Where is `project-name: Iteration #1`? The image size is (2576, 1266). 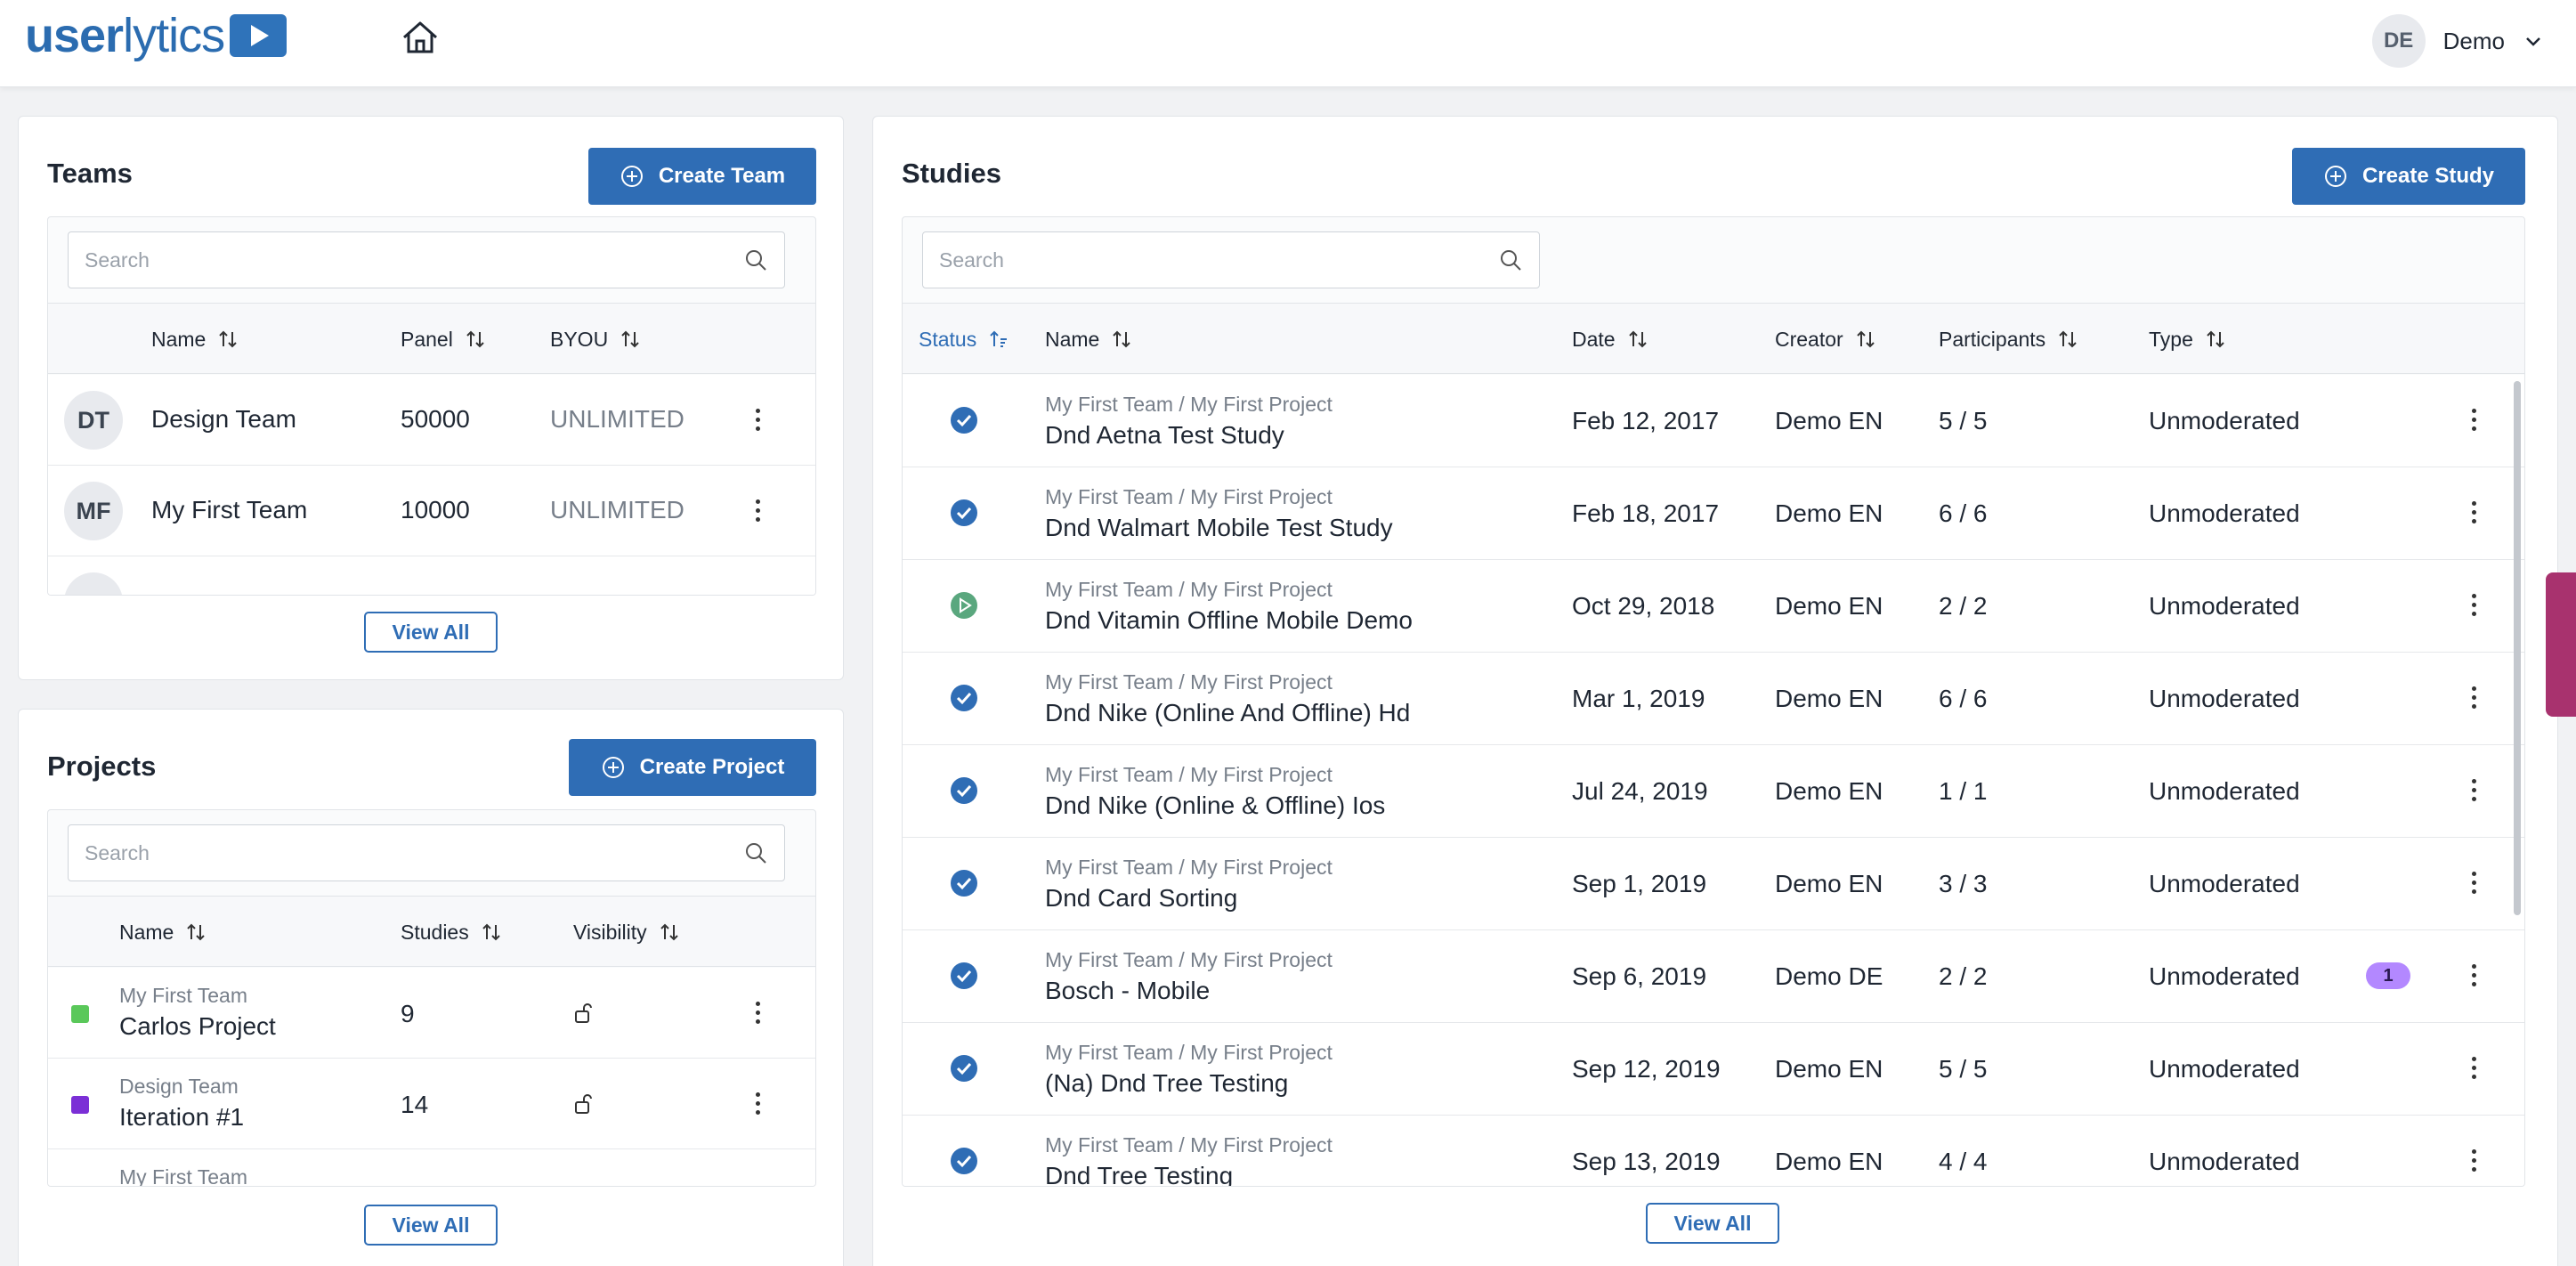 project-name: Iteration #1 is located at coordinates (182, 1117).